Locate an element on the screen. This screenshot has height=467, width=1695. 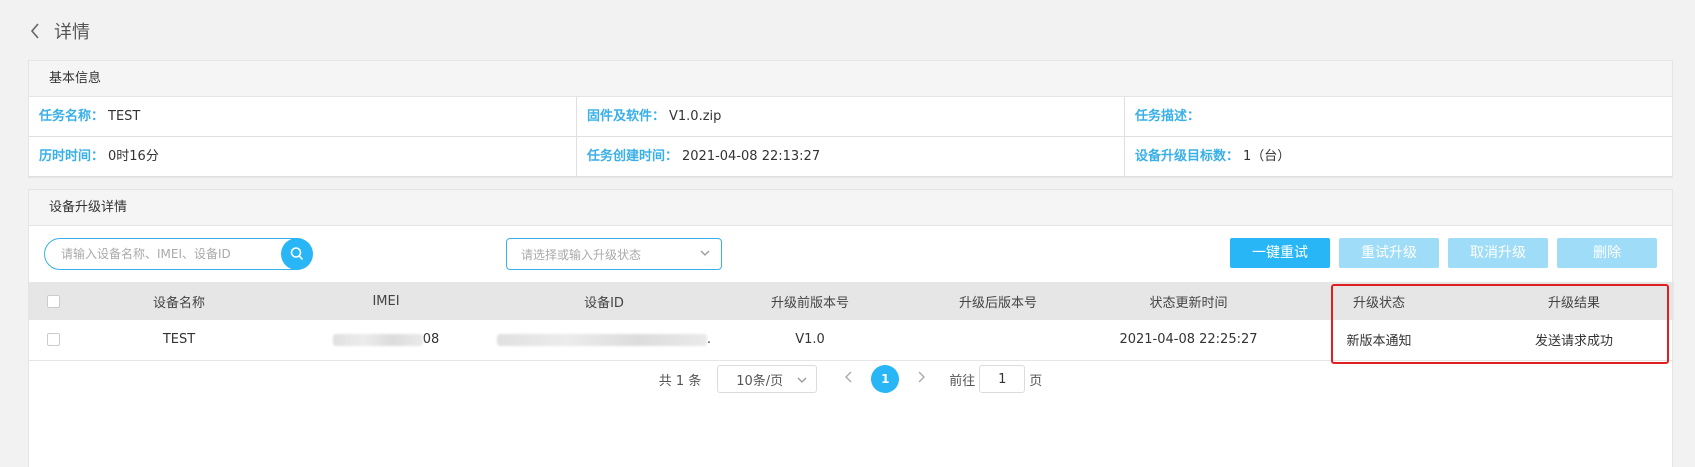
goto-page: 前往 页 is located at coordinates (995, 379).